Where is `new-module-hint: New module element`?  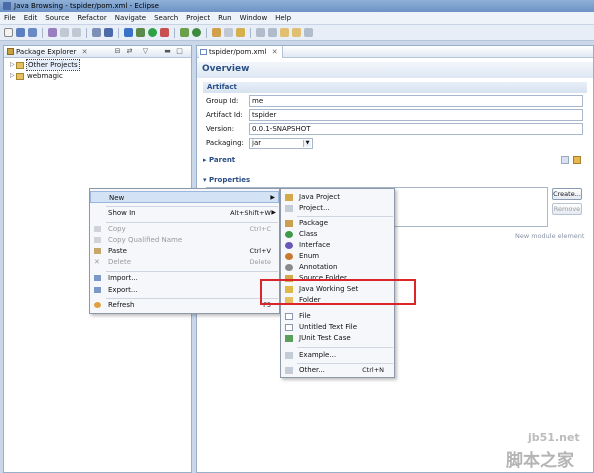 new-module-hint: New module element is located at coordinates (549, 236).